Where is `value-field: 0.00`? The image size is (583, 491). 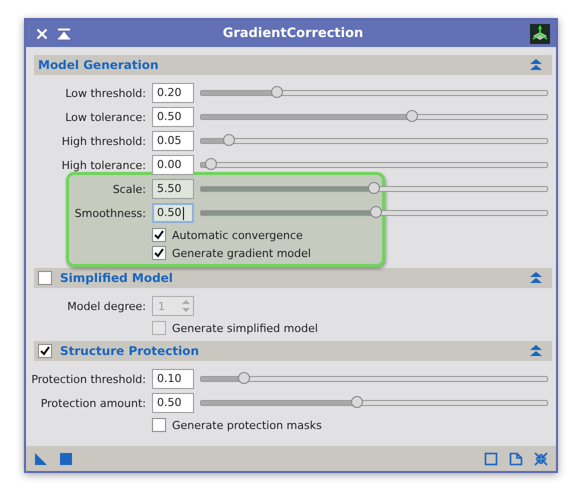 value-field: 0.00 is located at coordinates (173, 165).